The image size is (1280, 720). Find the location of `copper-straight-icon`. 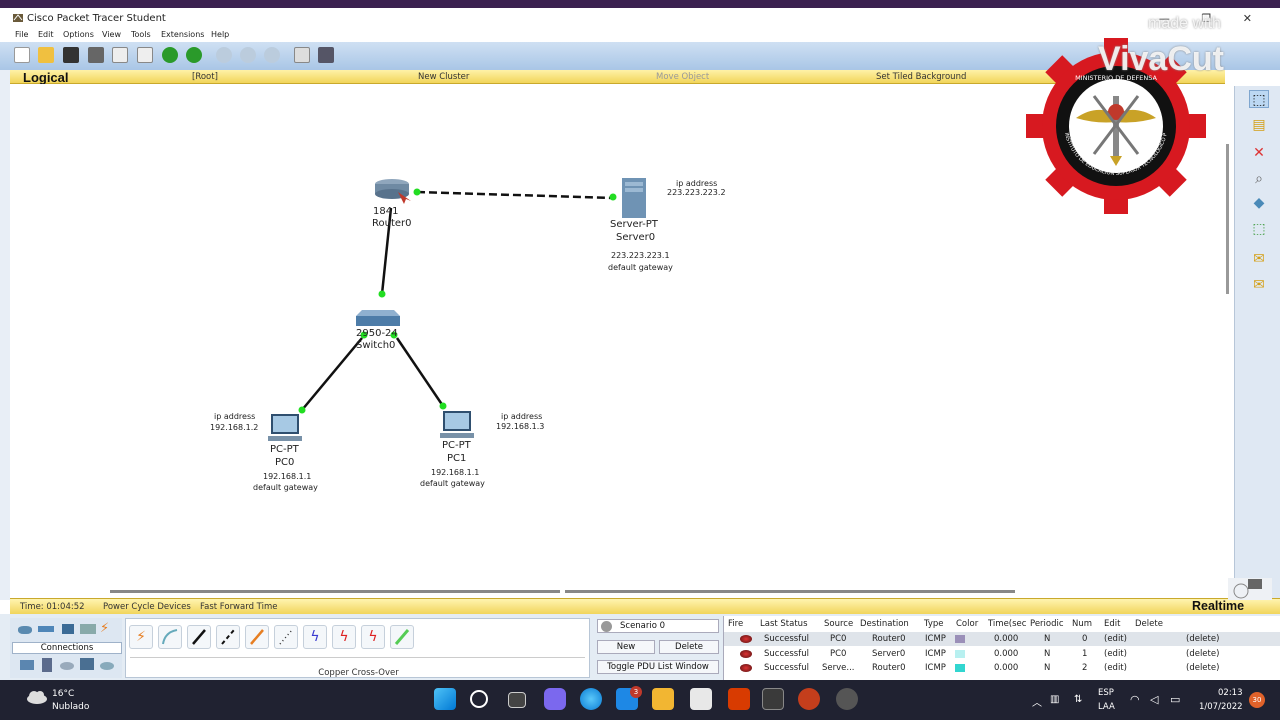

copper-straight-icon is located at coordinates (199, 637).